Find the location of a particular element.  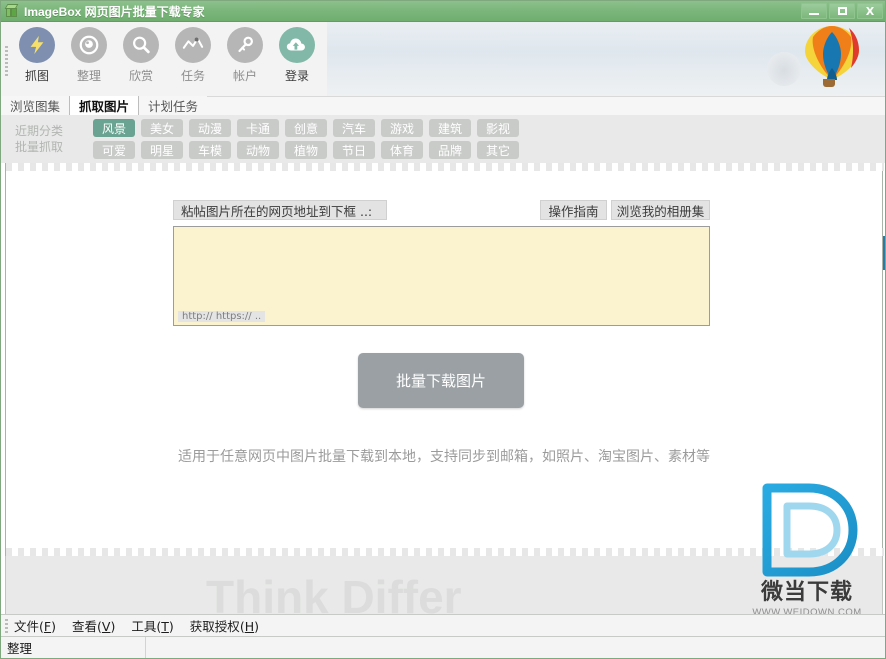

letter-d-logo is located at coordinates (810, 530).